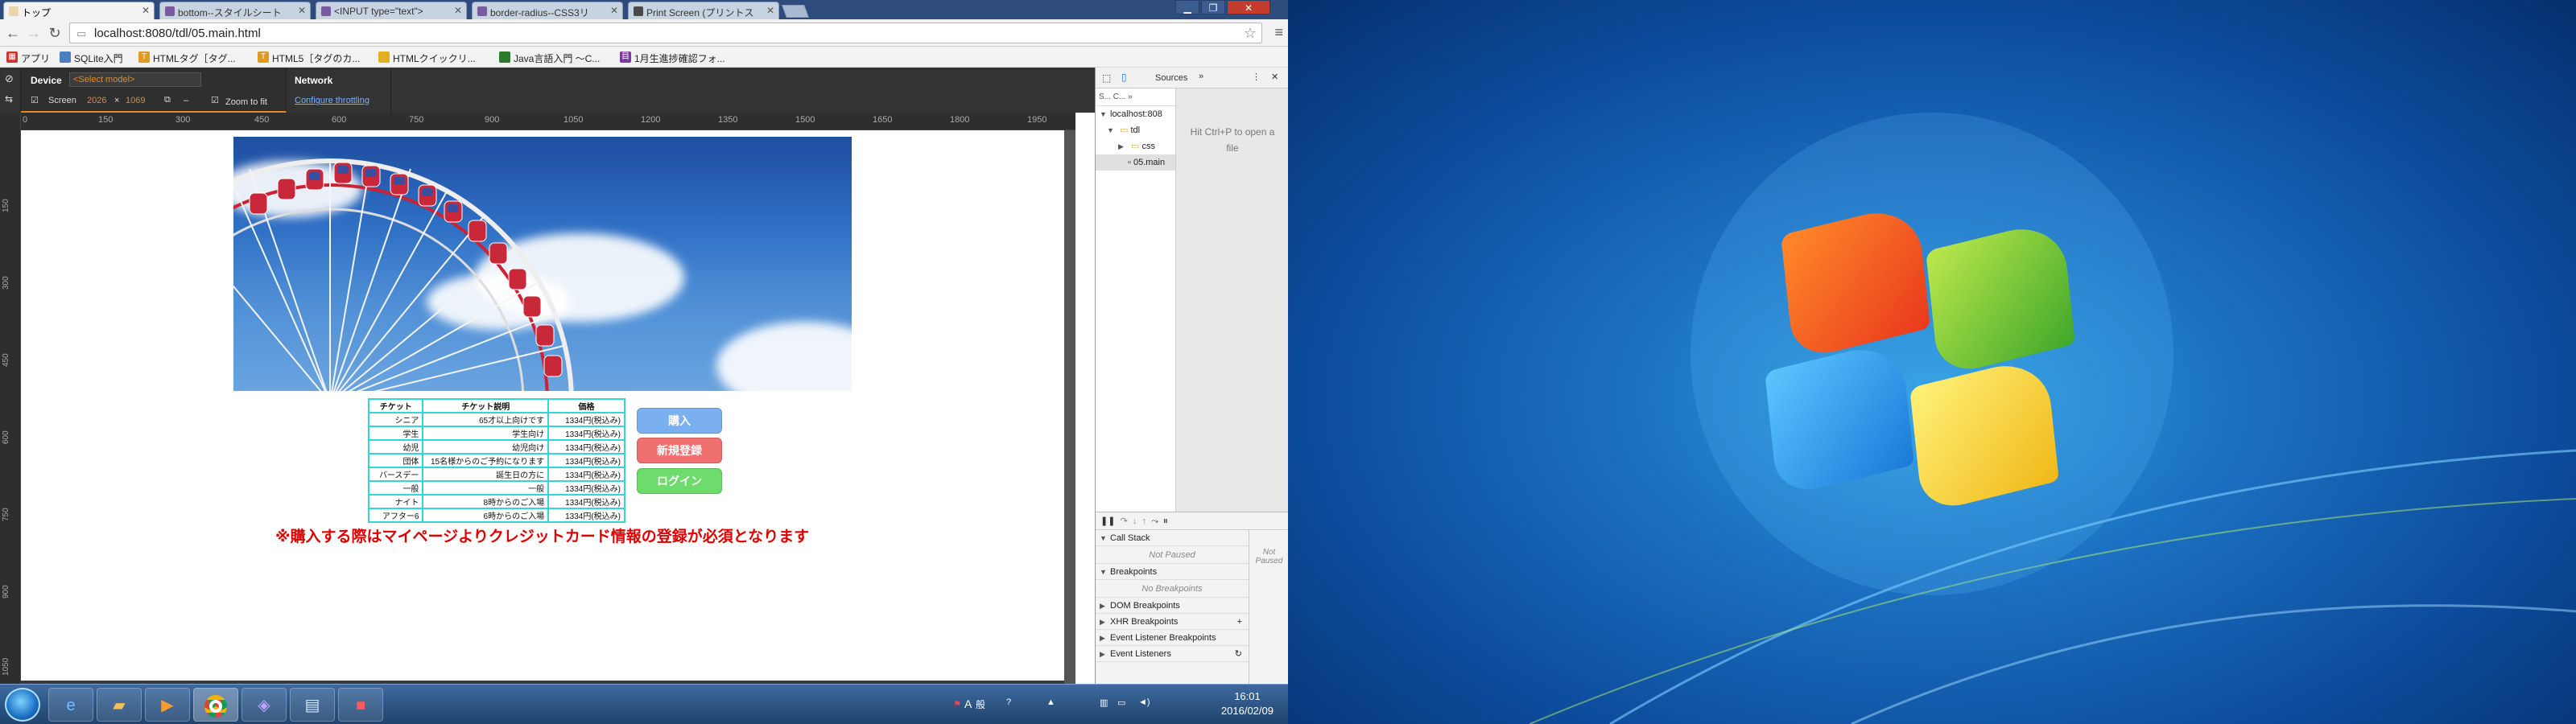 The height and width of the screenshot is (724, 2576). What do you see at coordinates (1250, 33) in the screenshot?
I see `star-icon: ☆` at bounding box center [1250, 33].